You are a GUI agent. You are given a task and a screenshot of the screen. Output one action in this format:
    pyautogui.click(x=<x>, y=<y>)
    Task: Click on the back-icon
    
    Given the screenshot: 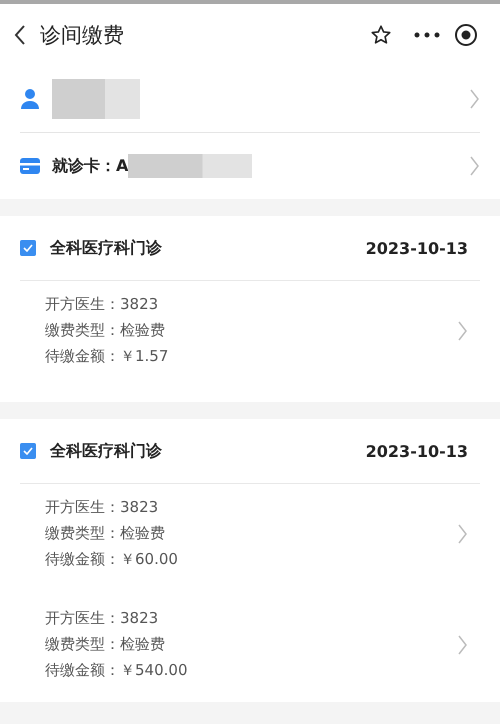 What is the action you would take?
    pyautogui.click(x=20, y=35)
    